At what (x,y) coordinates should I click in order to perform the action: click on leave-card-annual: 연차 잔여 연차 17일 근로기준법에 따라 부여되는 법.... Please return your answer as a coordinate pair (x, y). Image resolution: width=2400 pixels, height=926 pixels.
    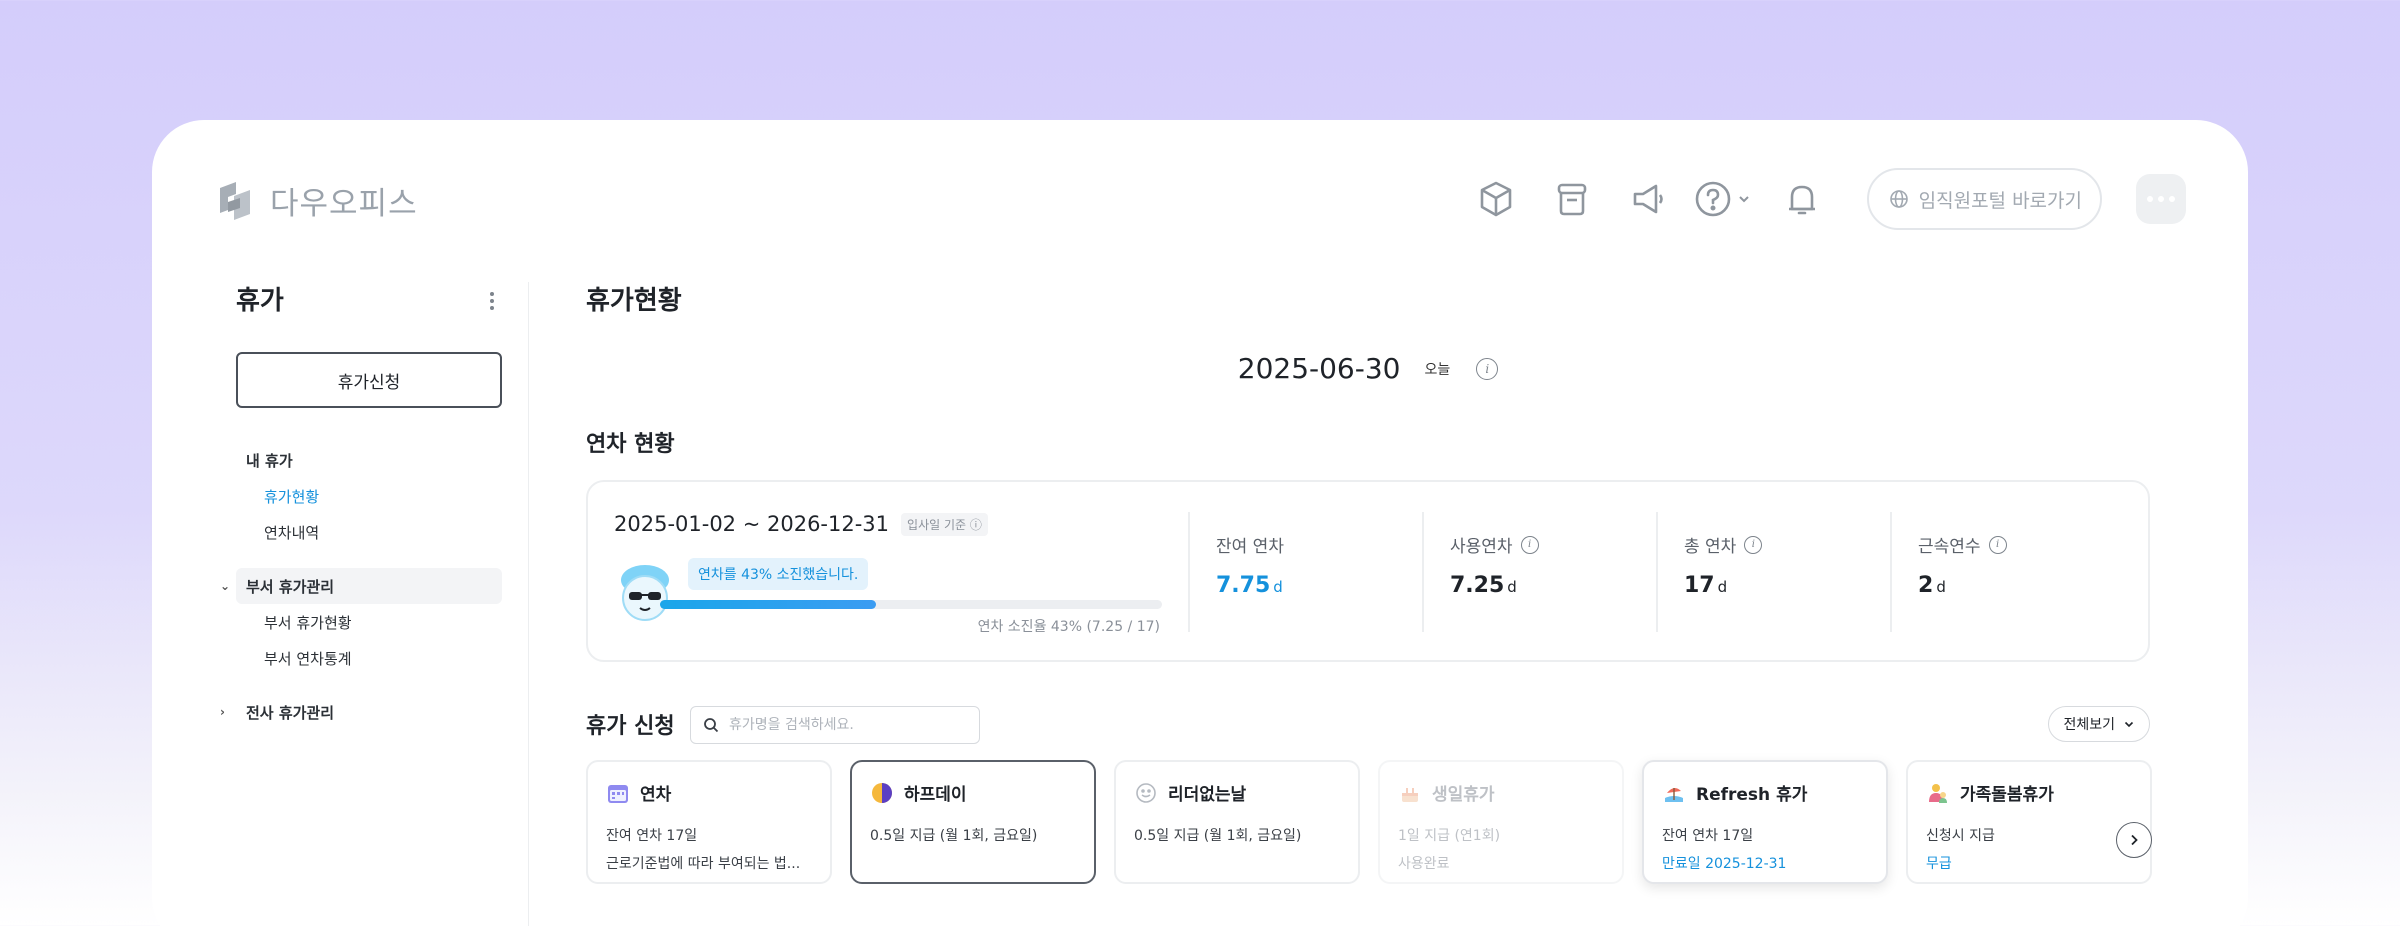
    Looking at the image, I should click on (709, 822).